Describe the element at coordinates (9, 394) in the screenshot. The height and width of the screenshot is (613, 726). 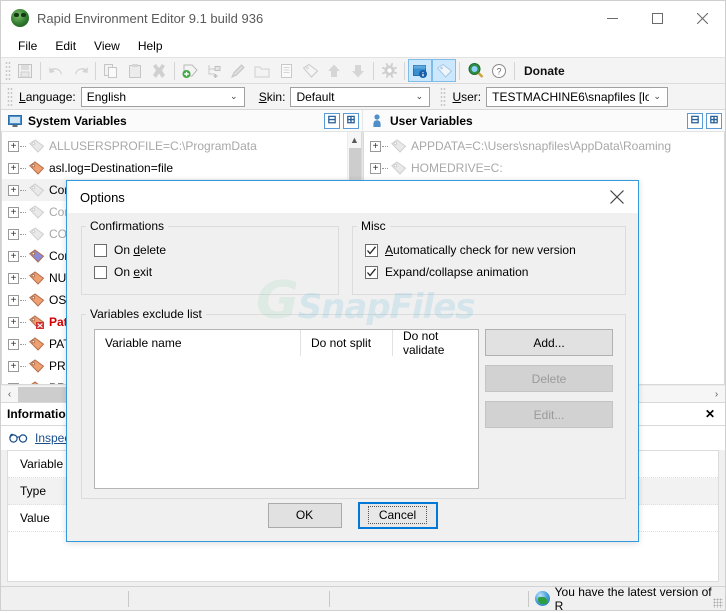
I see `scroll-left-icon: ‹` at that location.